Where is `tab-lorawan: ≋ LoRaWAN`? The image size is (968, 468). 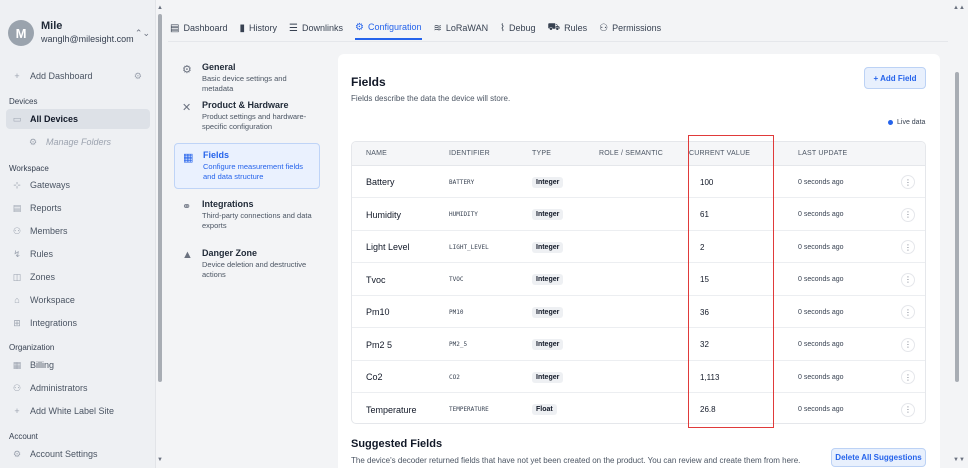
tab-lorawan: ≋ LoRaWAN is located at coordinates (461, 28).